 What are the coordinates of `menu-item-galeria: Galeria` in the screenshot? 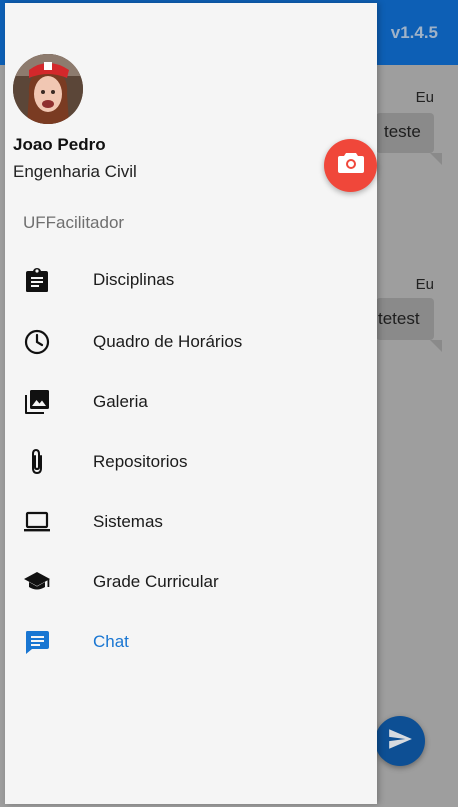 It's located at (191, 402).